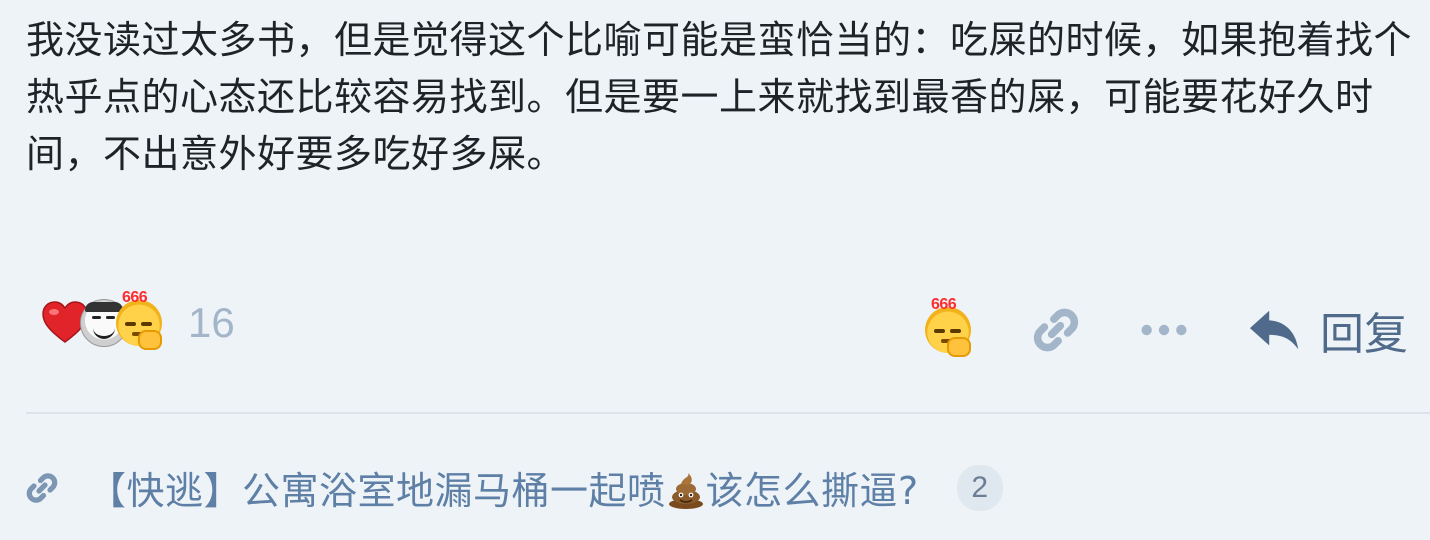 The image size is (1430, 540). I want to click on post-controls: 666 回复, so click(1163, 329).